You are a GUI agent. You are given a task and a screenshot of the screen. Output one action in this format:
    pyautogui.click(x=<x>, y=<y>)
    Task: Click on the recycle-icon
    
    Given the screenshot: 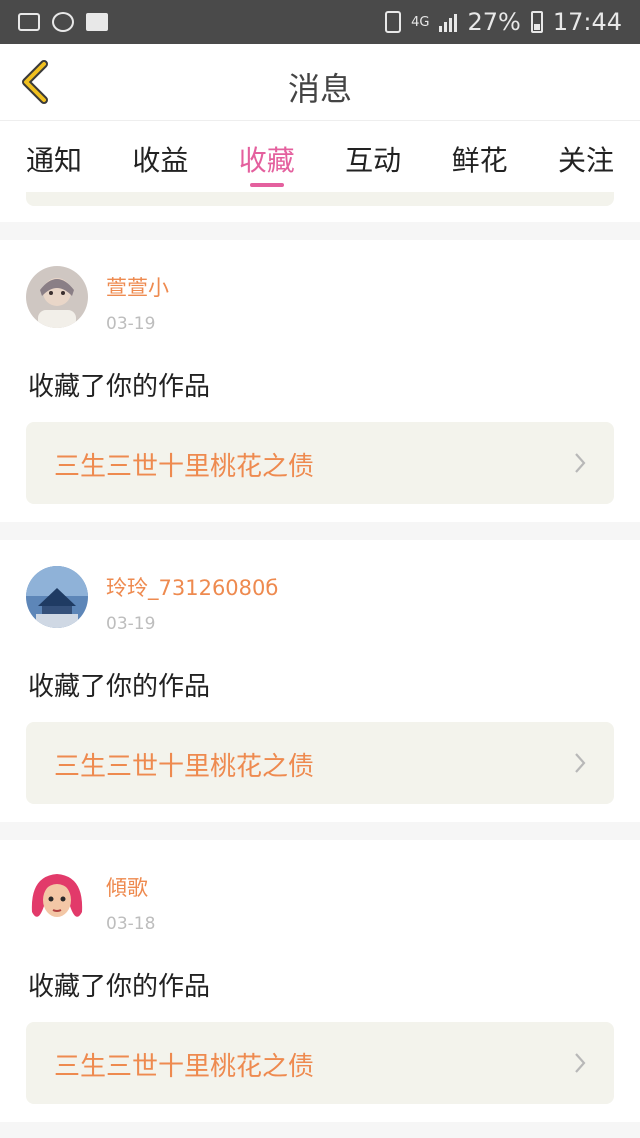 What is the action you would take?
    pyautogui.click(x=393, y=22)
    